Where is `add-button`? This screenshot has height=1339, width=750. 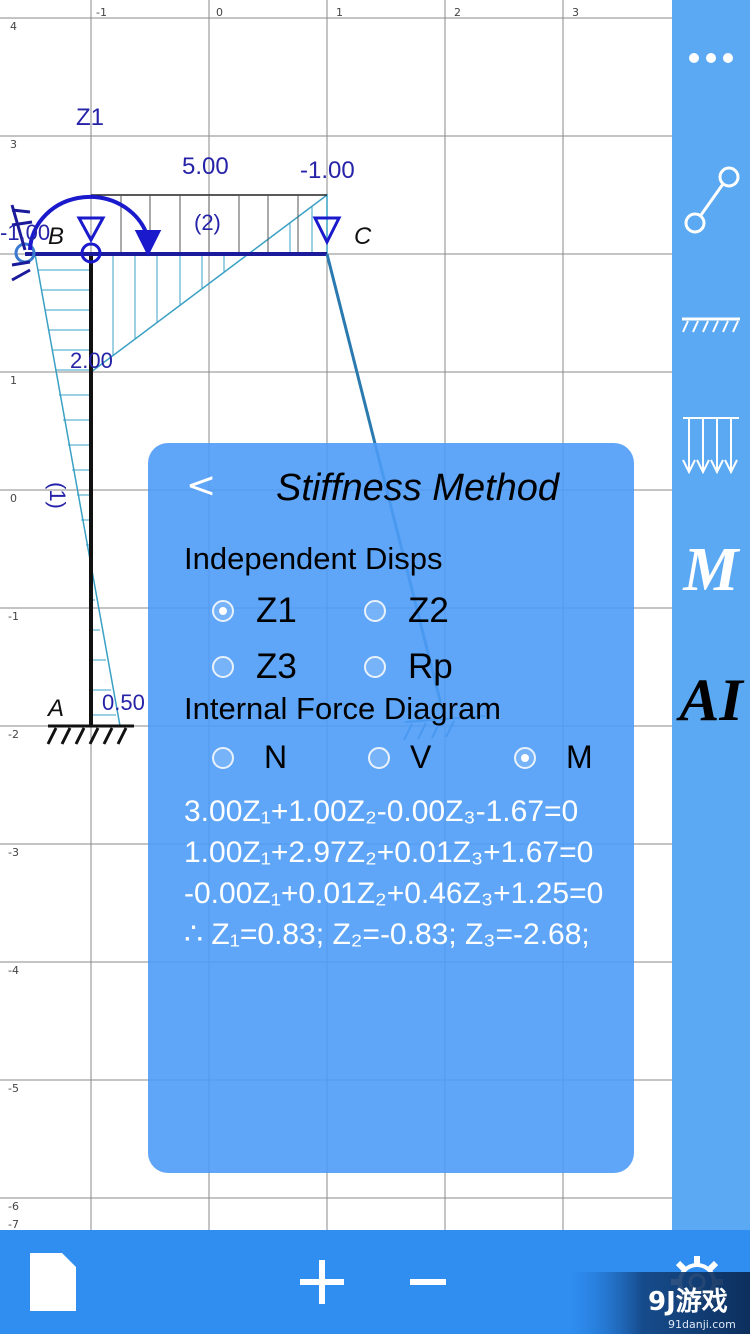 add-button is located at coordinates (322, 1282).